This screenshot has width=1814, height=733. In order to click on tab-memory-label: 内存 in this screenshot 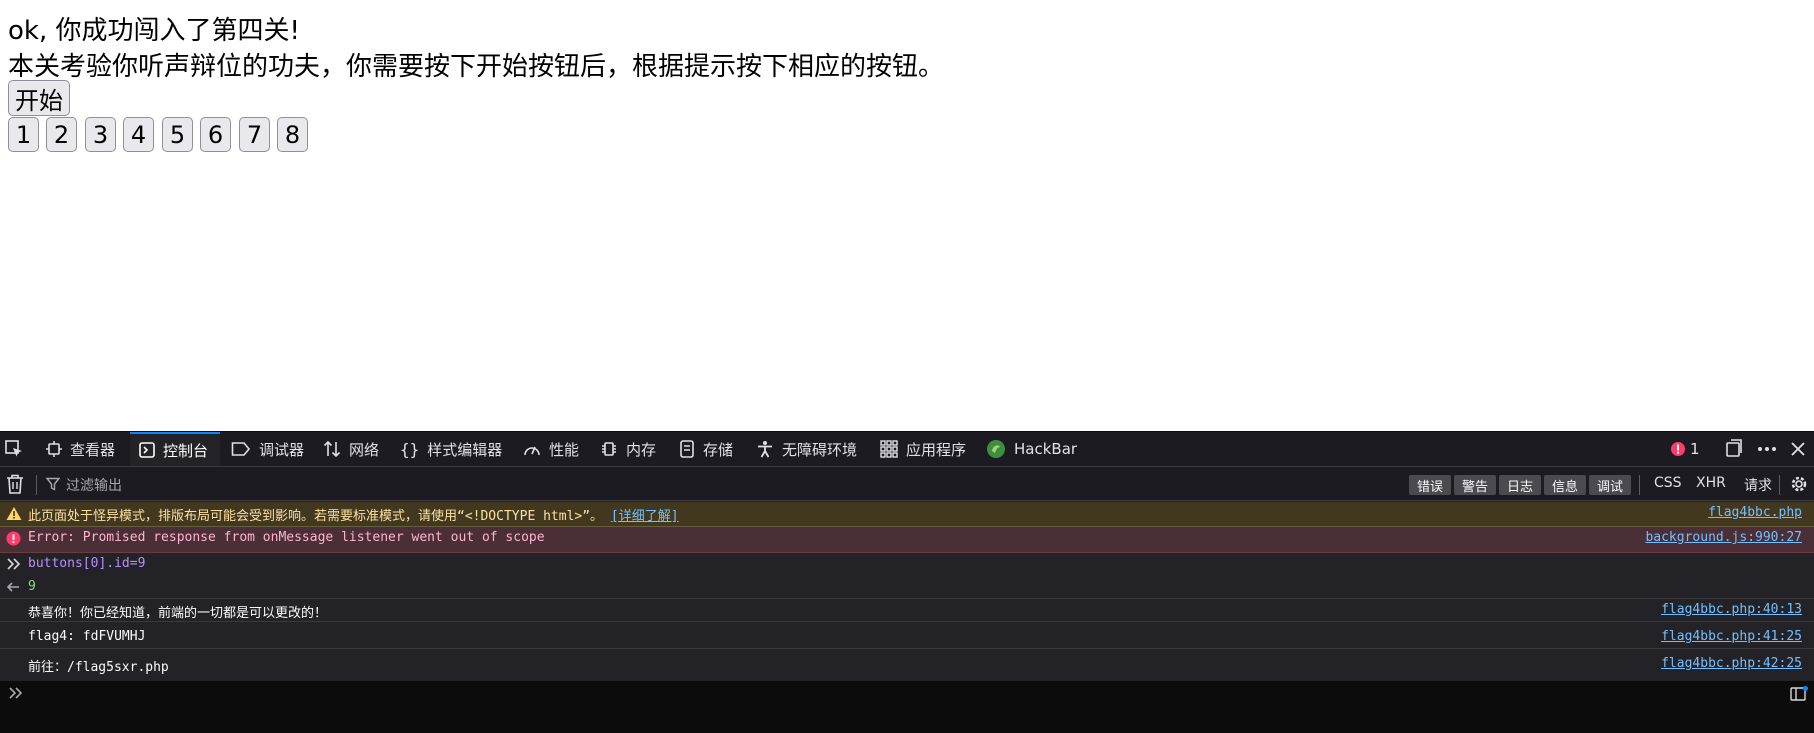, I will do `click(641, 449)`.